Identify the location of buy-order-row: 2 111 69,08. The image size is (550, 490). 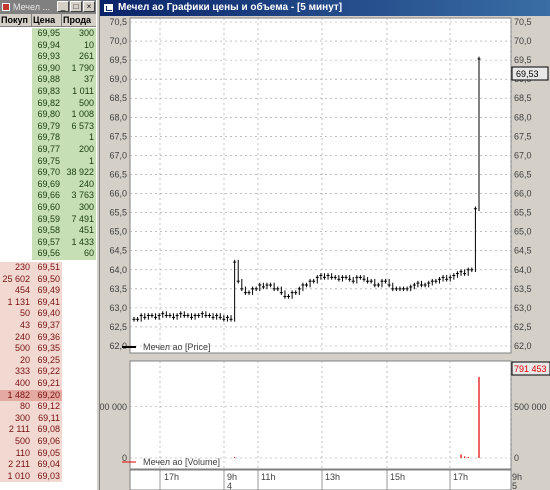
(48, 430).